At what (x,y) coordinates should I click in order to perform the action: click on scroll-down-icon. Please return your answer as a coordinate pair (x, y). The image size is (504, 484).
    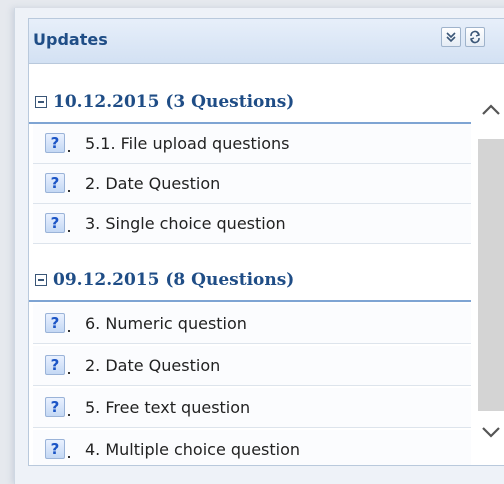
    Looking at the image, I should click on (491, 432).